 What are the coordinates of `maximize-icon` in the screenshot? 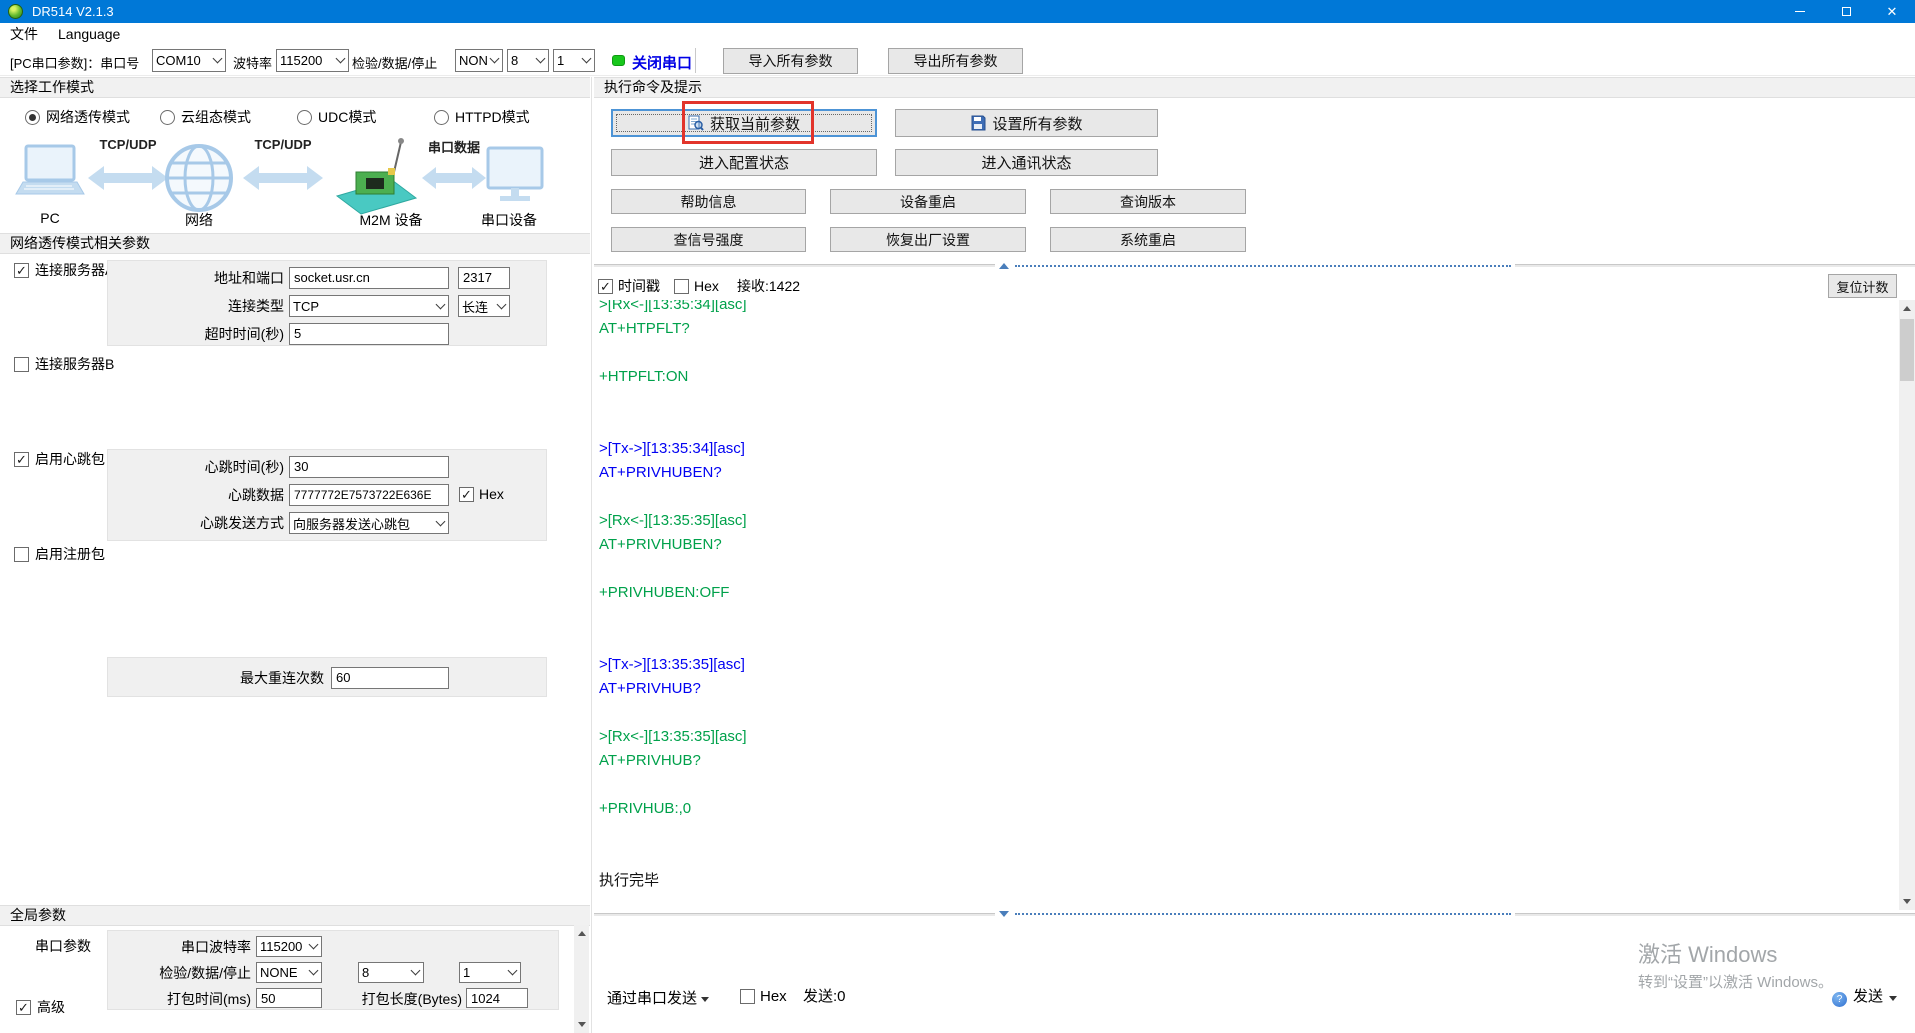 It's located at (1846, 11).